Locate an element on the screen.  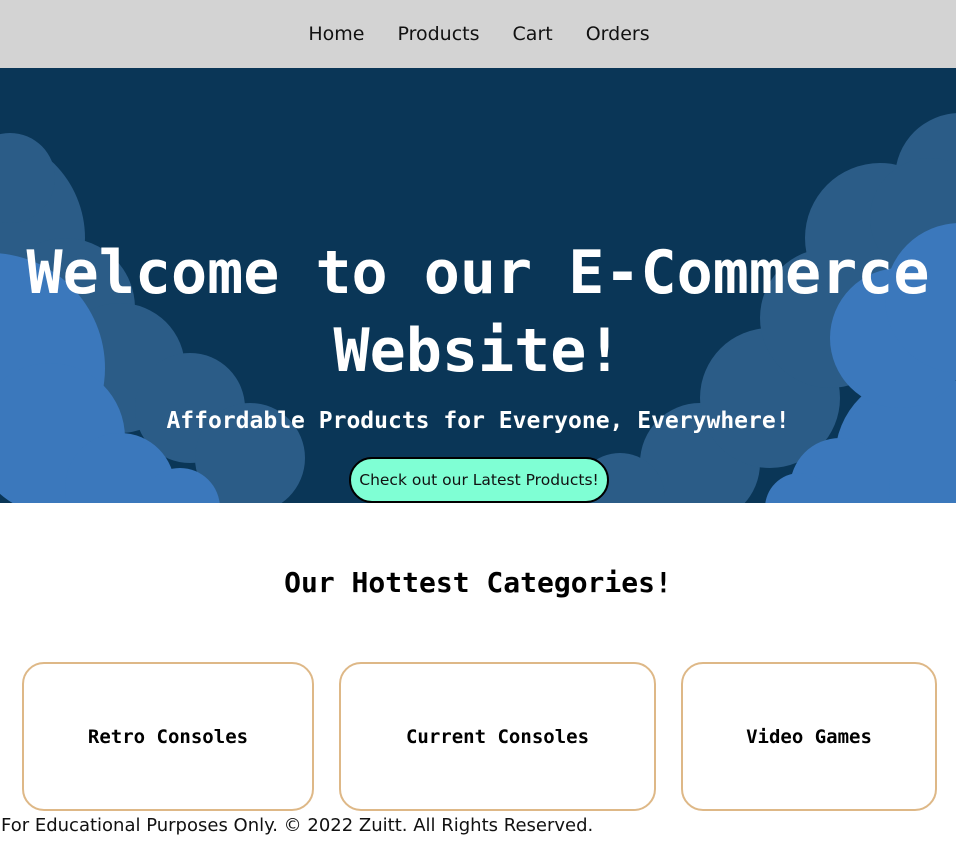
nav-products-link: Products is located at coordinates (438, 34).